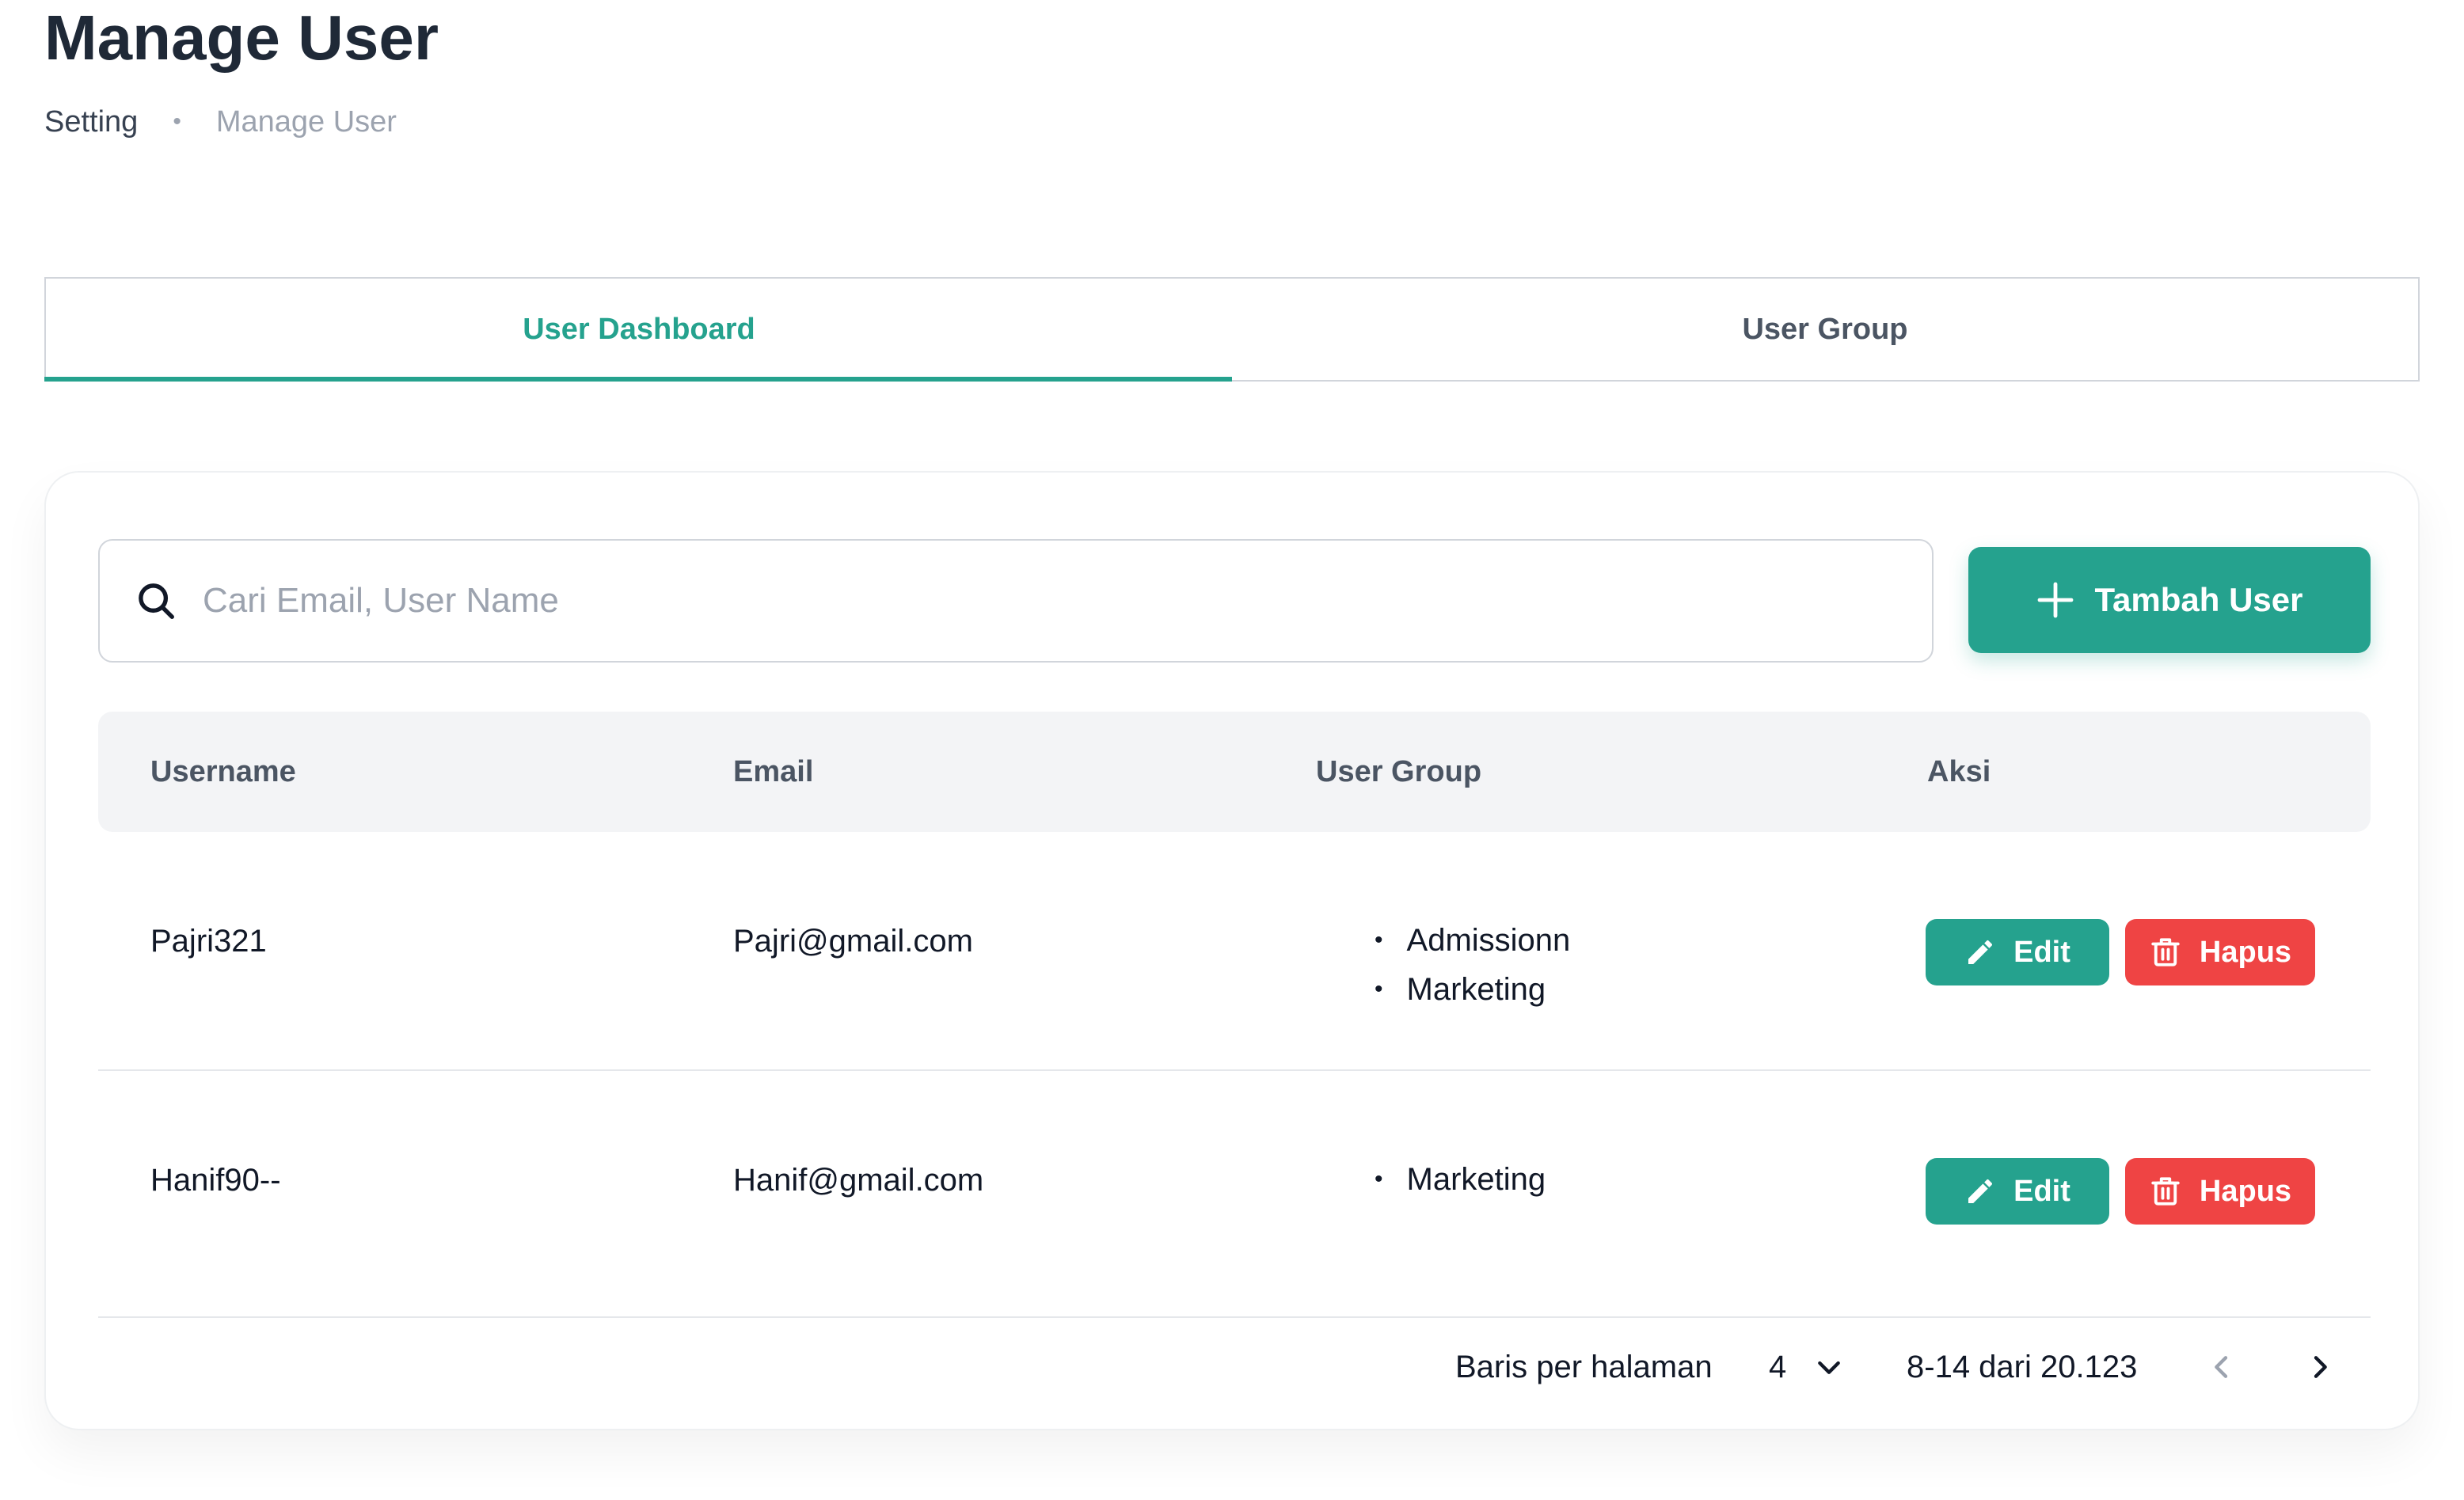 The width and height of the screenshot is (2464, 1500). I want to click on chevron-left-icon, so click(2221, 1367).